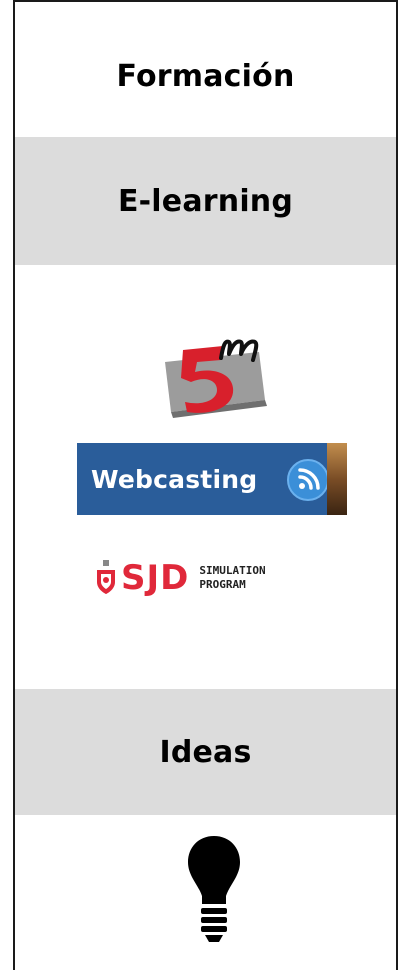  What do you see at coordinates (232, 570) in the screenshot?
I see `sjd-subtitle-line1: SIMULATION` at bounding box center [232, 570].